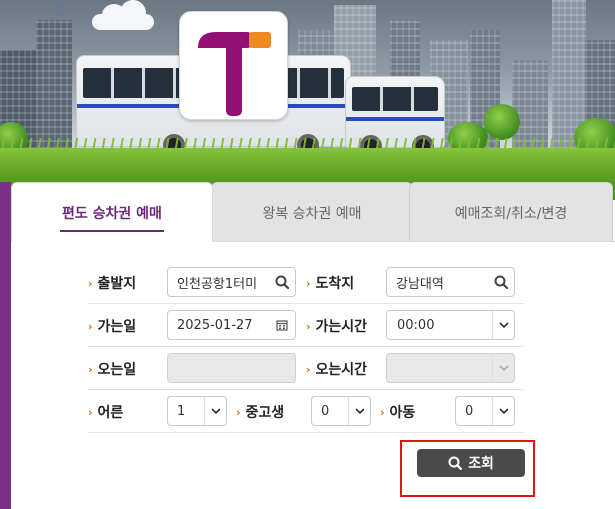 The height and width of the screenshot is (509, 615). What do you see at coordinates (398, 413) in the screenshot?
I see `child-label: › 아동` at bounding box center [398, 413].